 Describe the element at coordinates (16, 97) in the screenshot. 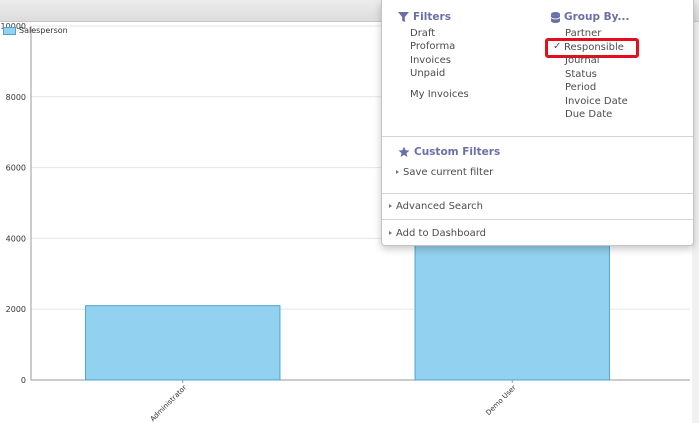

I see `y-tick-label: 8000` at that location.